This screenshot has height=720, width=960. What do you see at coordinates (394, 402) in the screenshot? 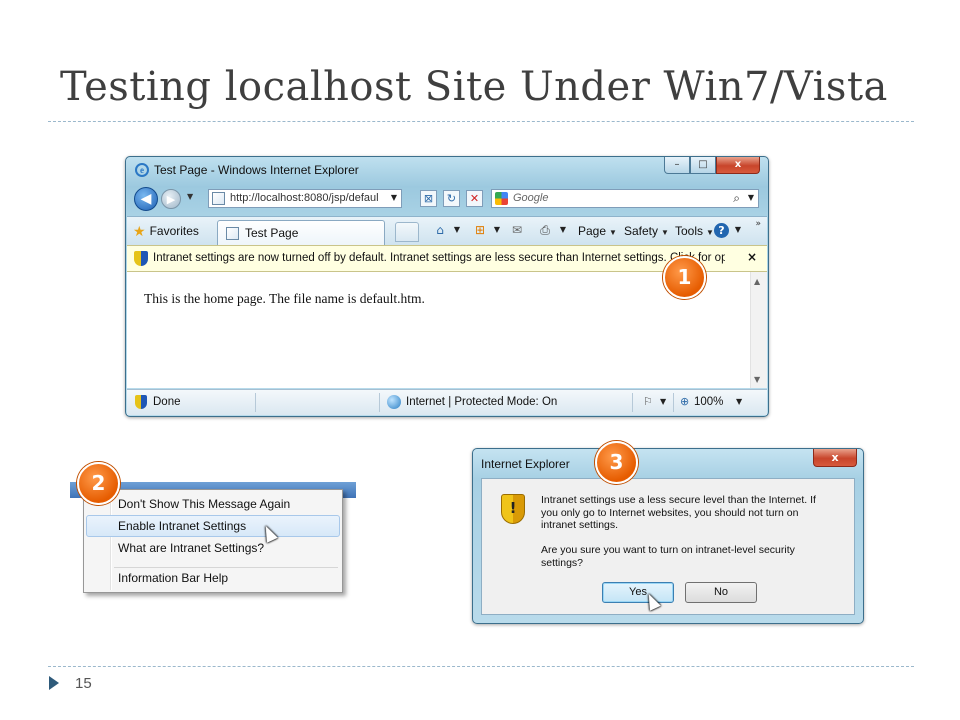
I see `globe-icon` at bounding box center [394, 402].